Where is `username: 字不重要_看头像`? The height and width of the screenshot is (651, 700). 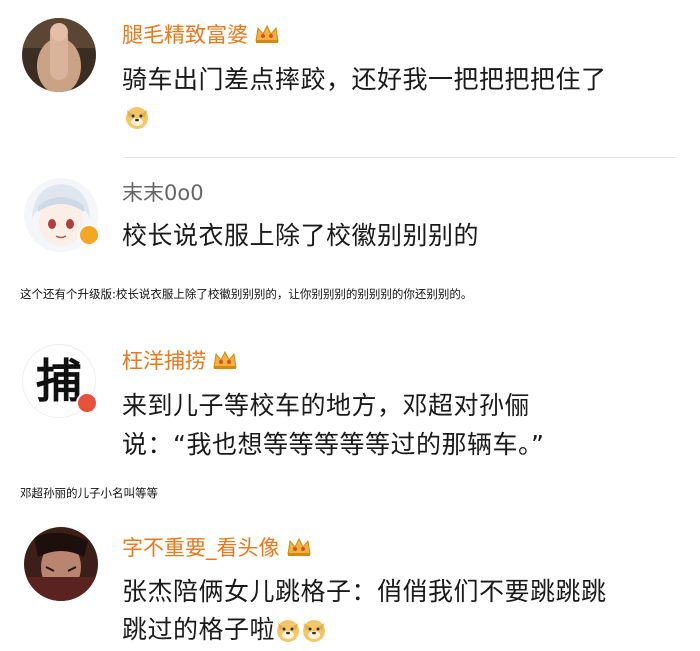 username: 字不重要_看头像 is located at coordinates (217, 548).